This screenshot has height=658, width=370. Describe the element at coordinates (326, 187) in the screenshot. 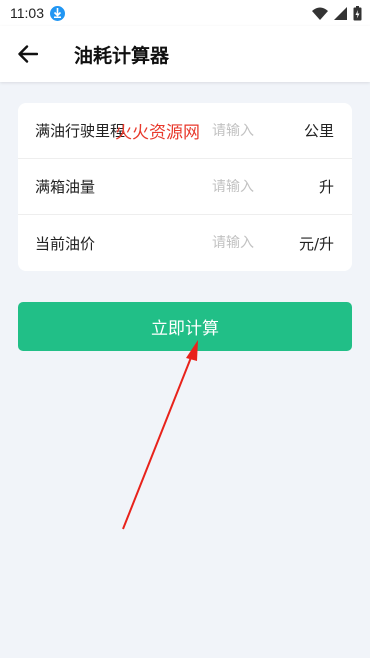

I see `tank-unit: 升` at that location.